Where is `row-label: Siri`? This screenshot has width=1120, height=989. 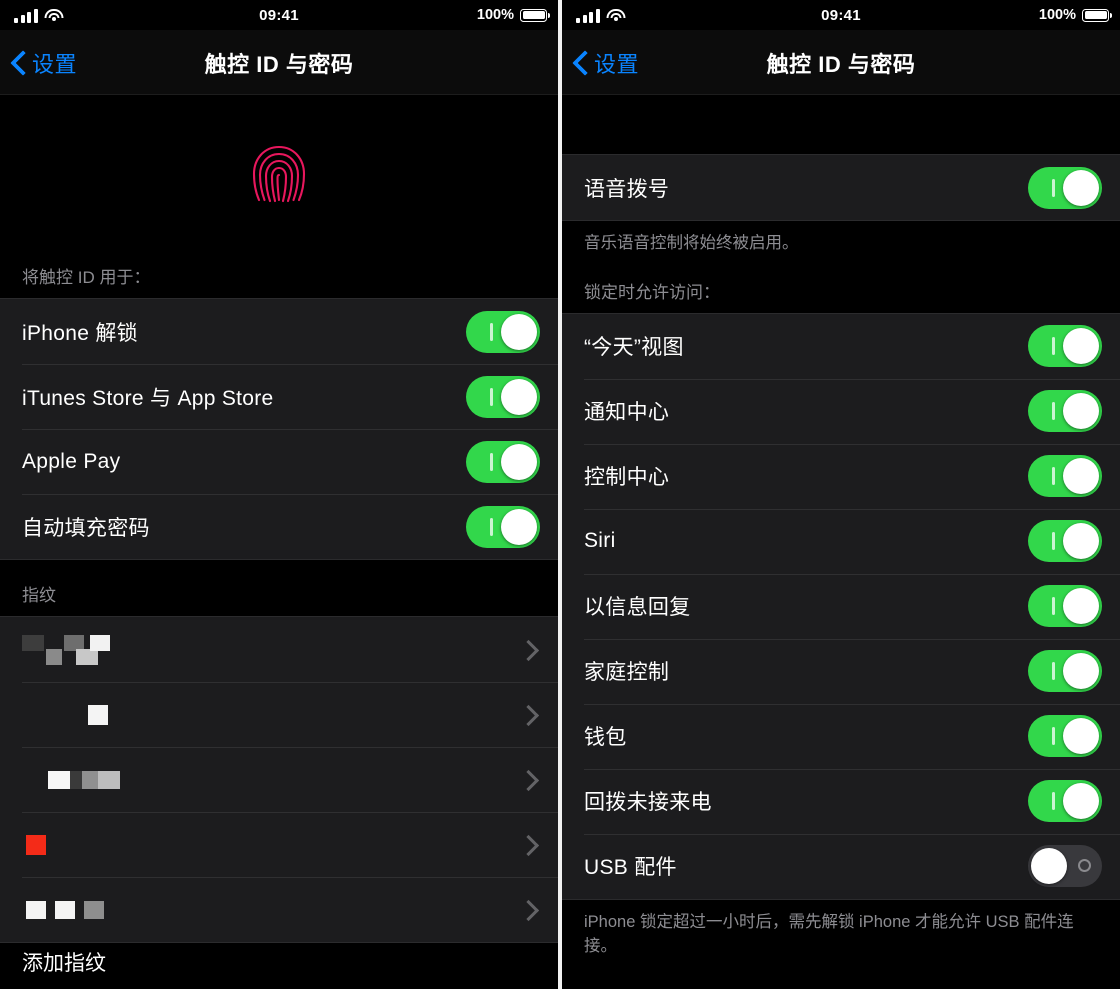 row-label: Siri is located at coordinates (600, 541).